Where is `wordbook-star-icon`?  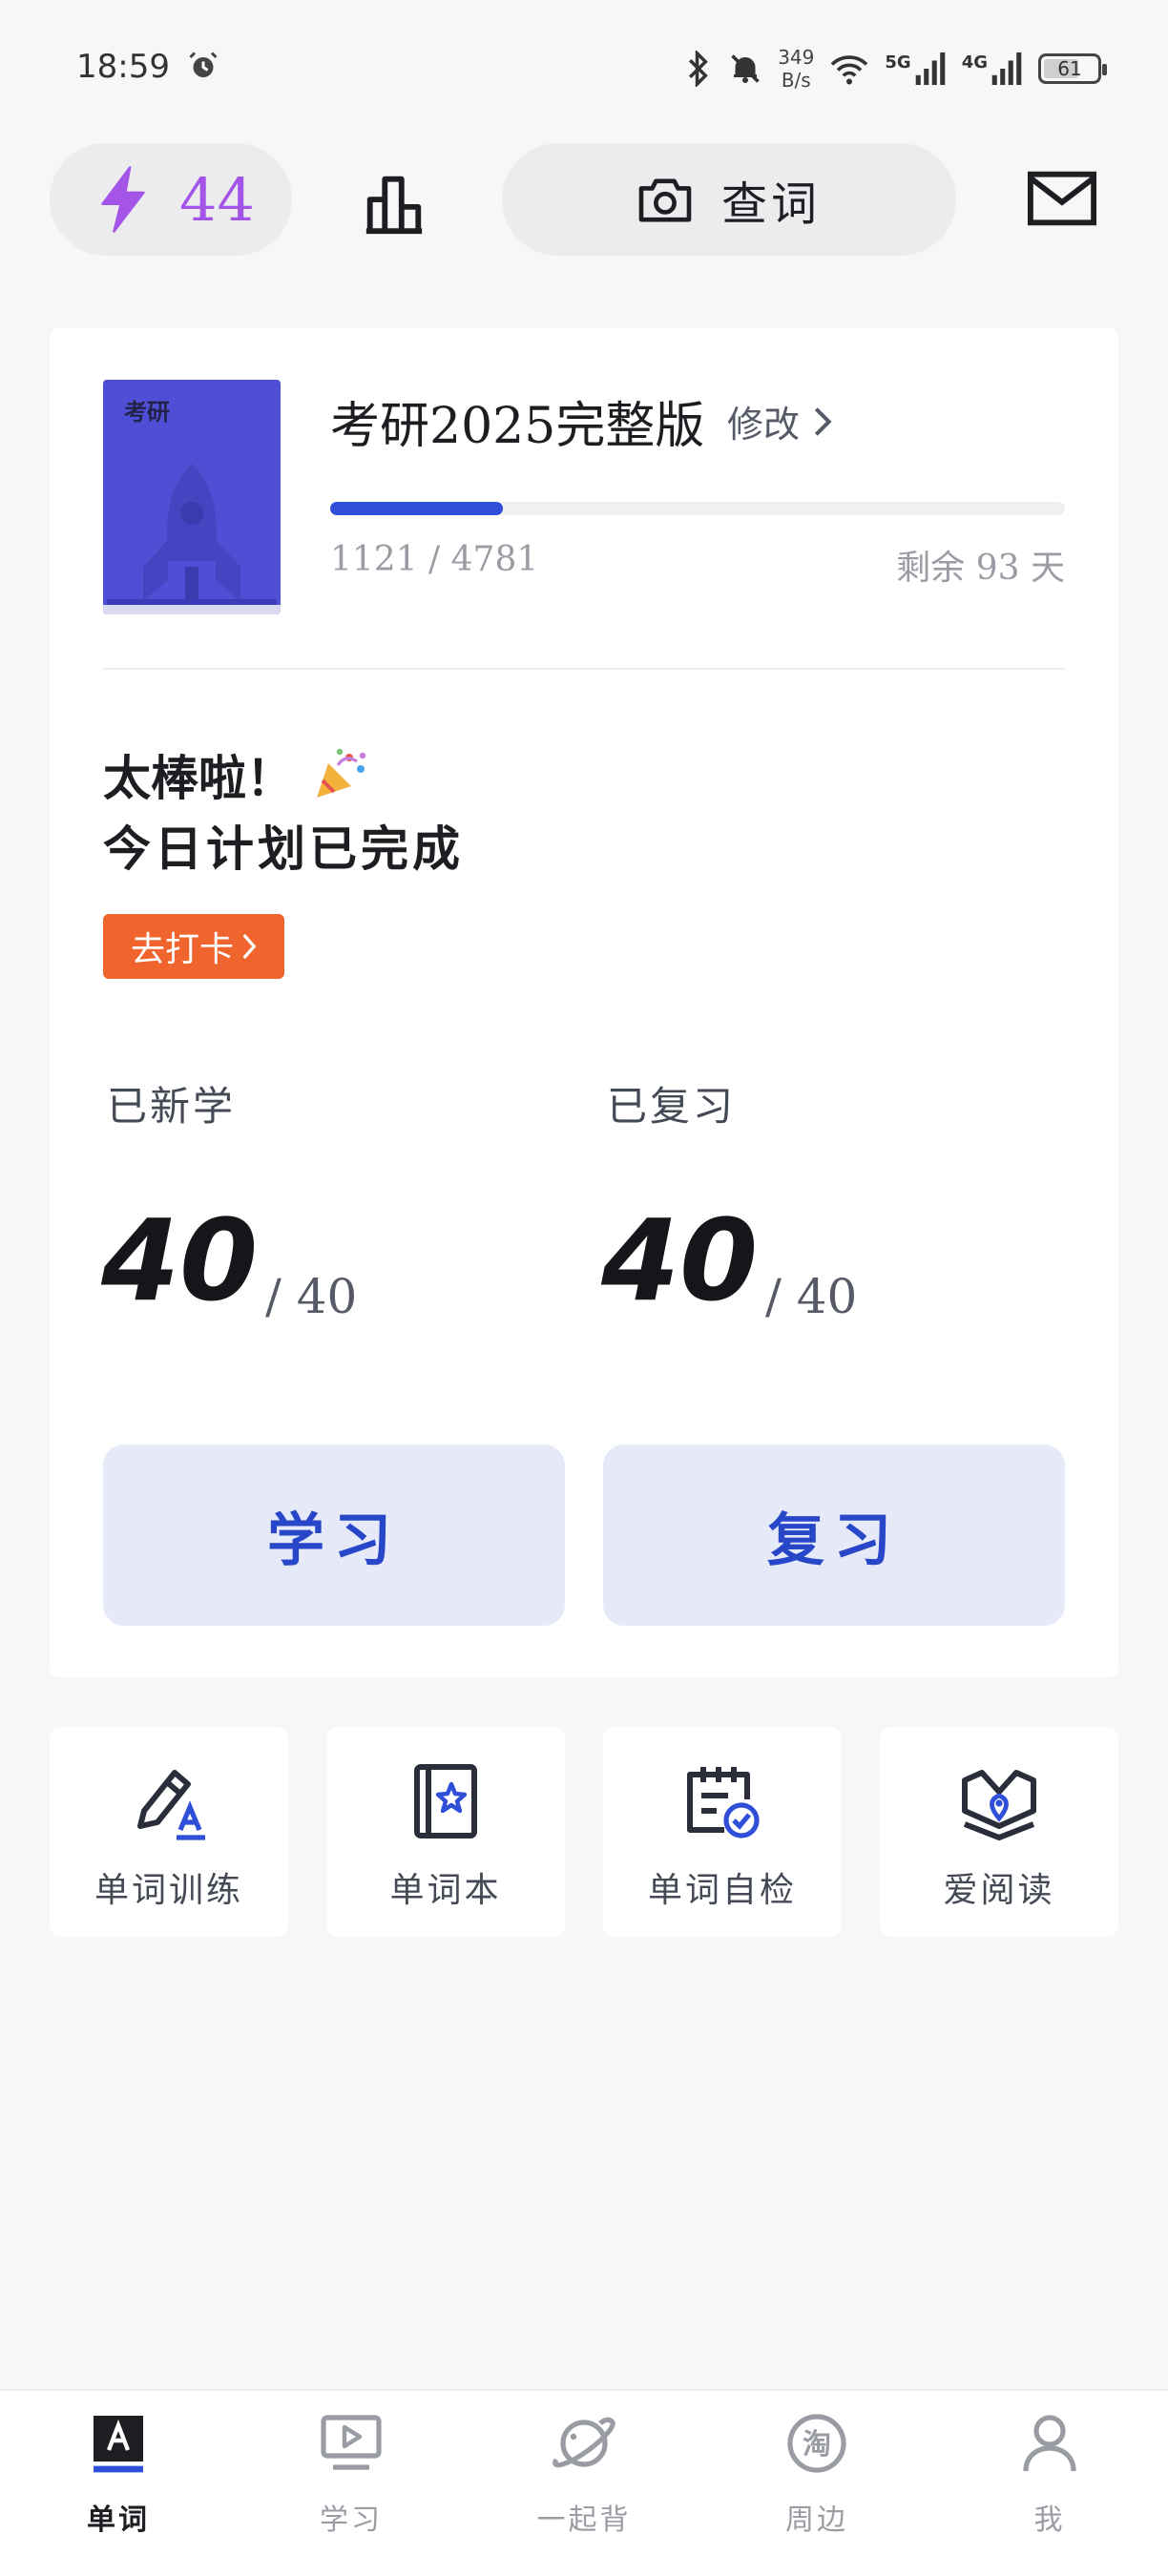
wordbook-star-icon is located at coordinates (445, 1801).